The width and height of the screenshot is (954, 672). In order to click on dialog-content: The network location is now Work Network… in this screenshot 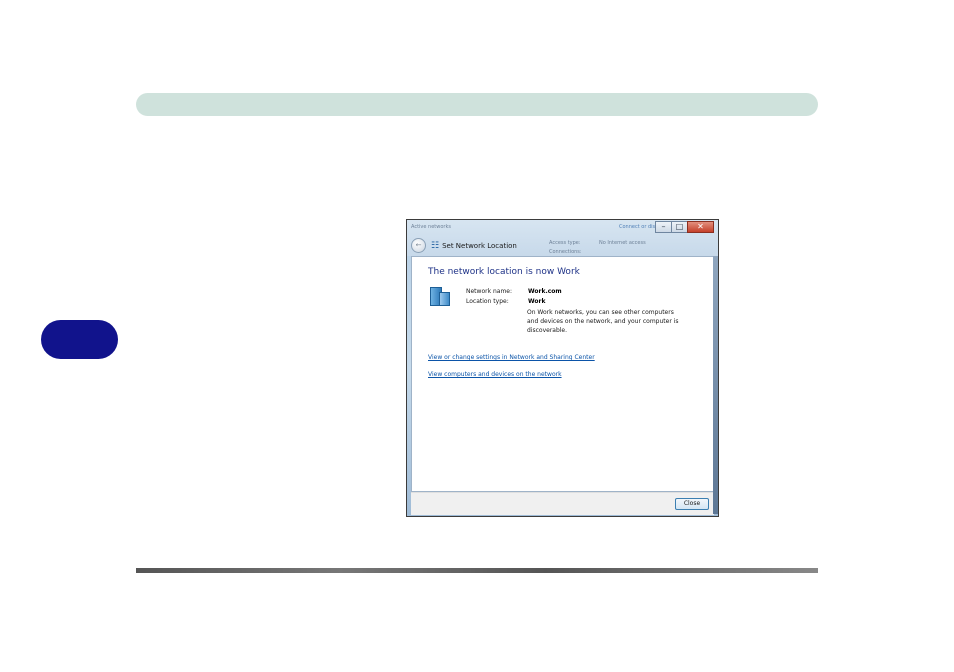, I will do `click(562, 374)`.